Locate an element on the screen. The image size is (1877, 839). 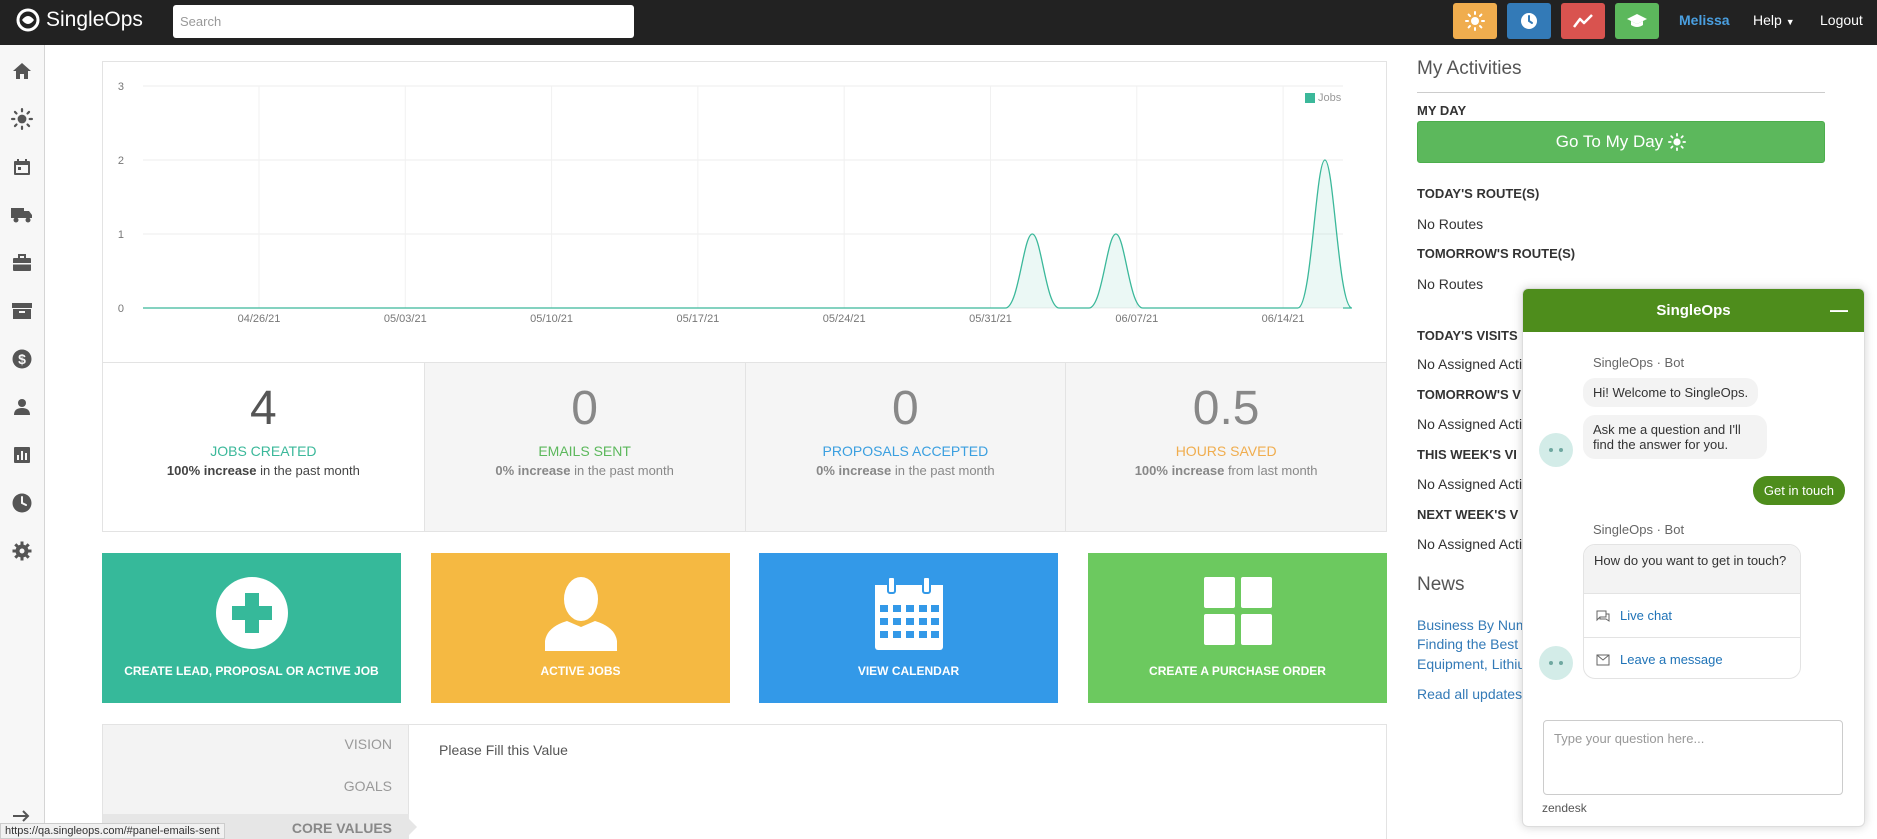
tile-label: ACTIVE JOBS is located at coordinates (580, 671).